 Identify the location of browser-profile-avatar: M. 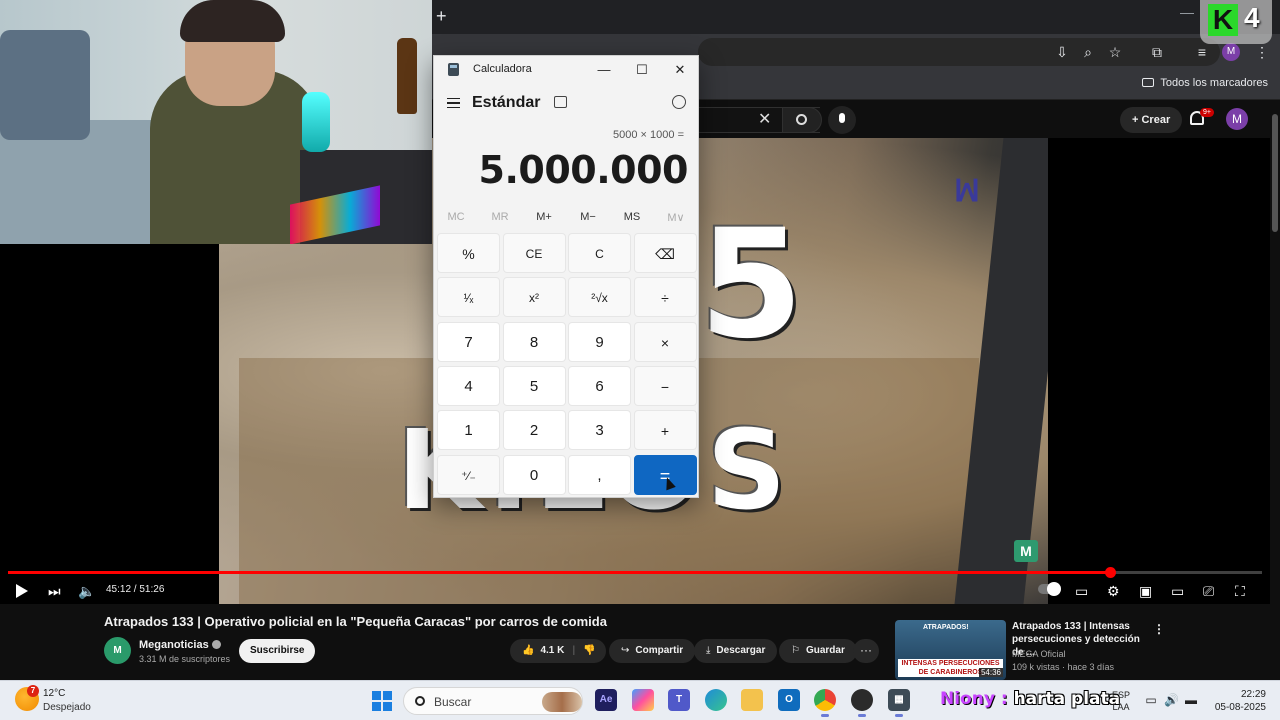
(1231, 52).